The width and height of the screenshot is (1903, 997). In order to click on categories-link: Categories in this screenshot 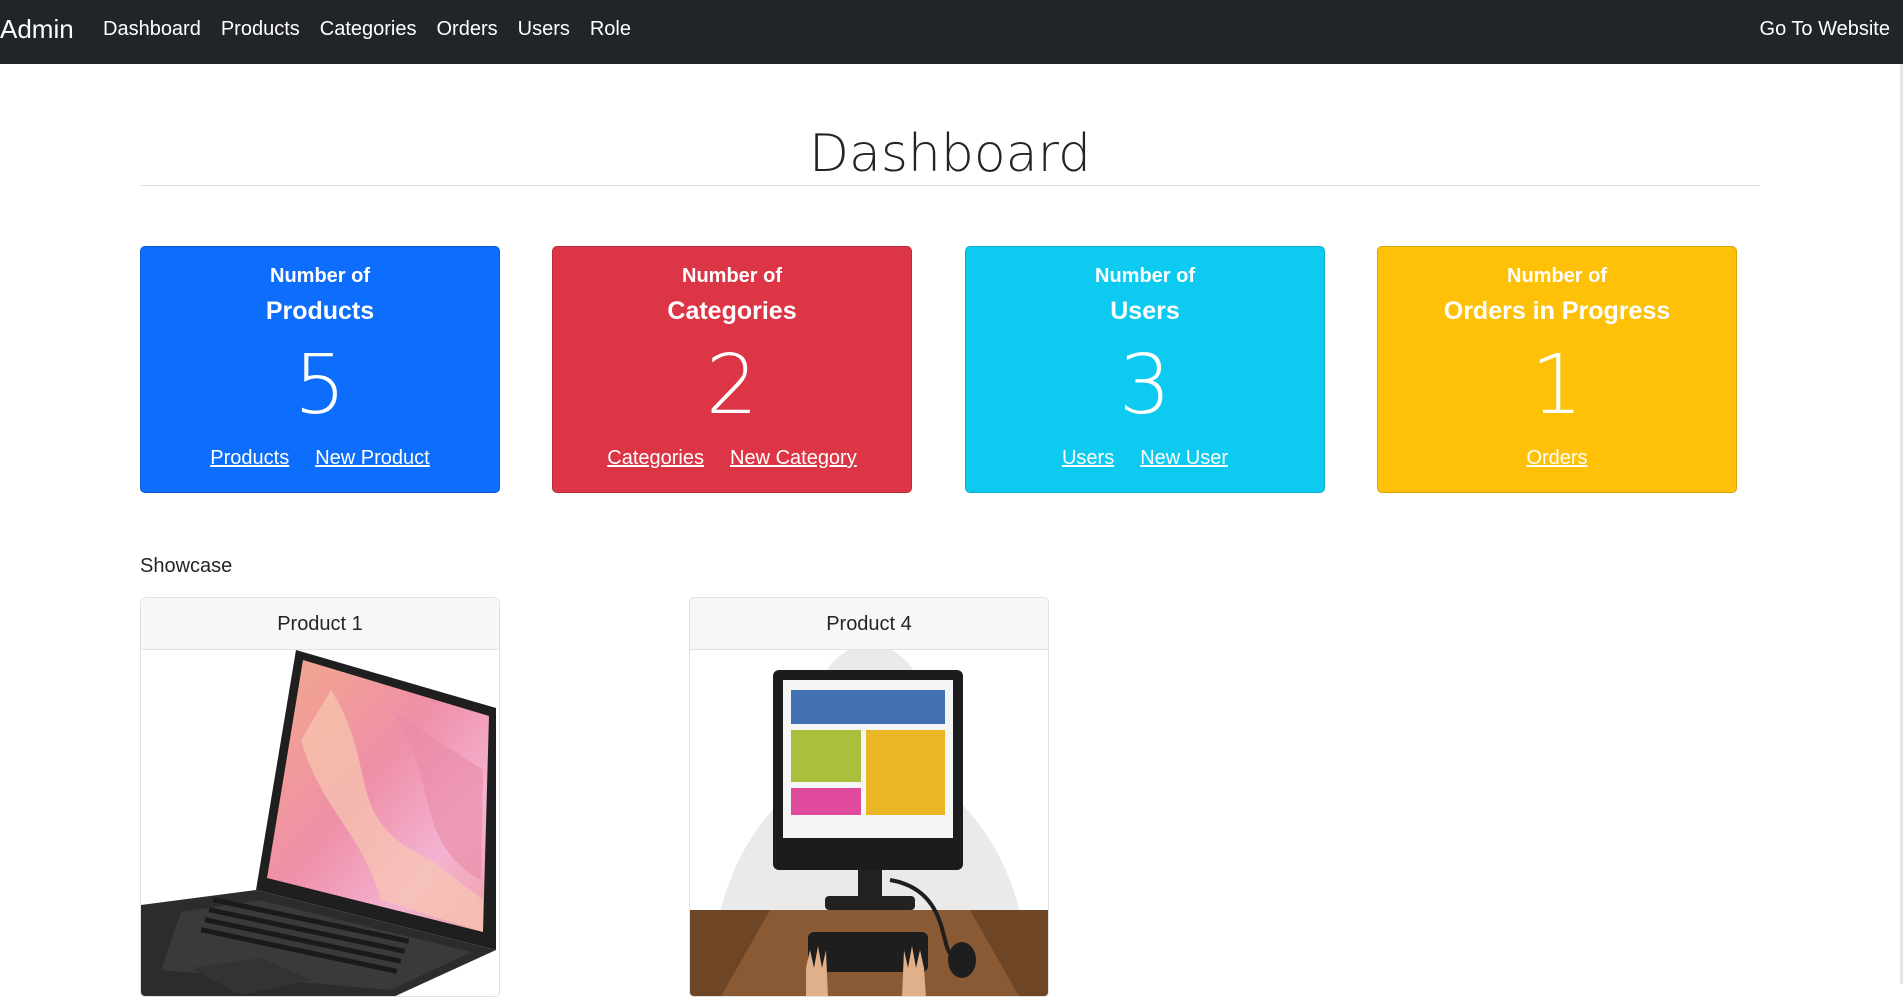, I will do `click(655, 458)`.